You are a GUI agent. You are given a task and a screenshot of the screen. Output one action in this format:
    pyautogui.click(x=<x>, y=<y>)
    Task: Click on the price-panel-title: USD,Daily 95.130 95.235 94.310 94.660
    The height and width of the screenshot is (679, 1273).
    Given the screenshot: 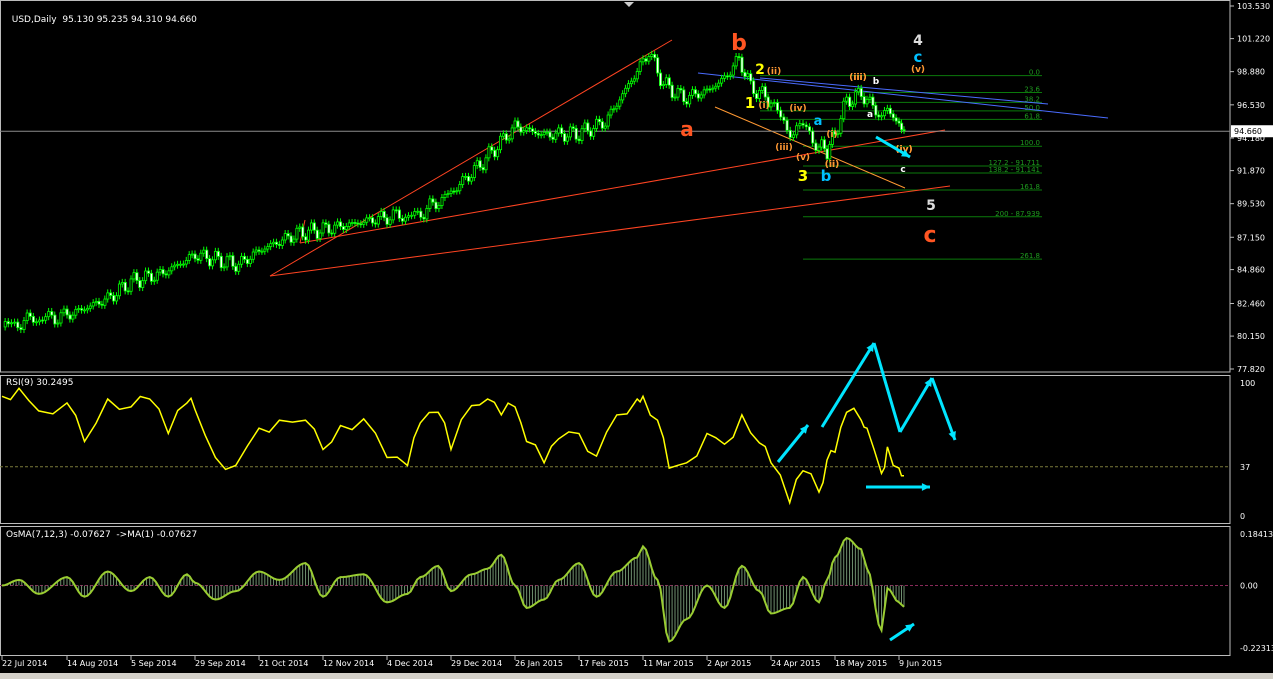 What is the action you would take?
    pyautogui.click(x=101, y=15)
    